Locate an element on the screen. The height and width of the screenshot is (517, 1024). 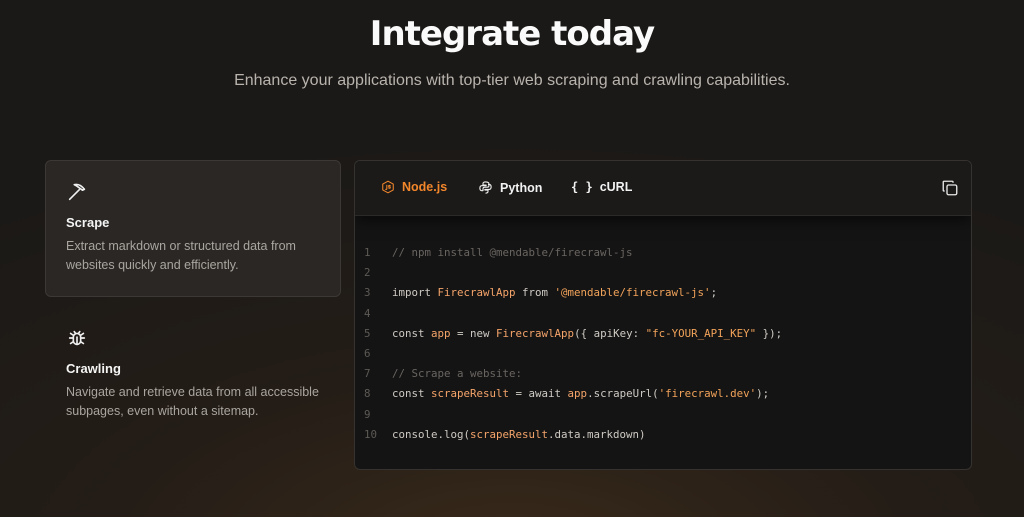
feature-name: Crawling is located at coordinates (93, 368).